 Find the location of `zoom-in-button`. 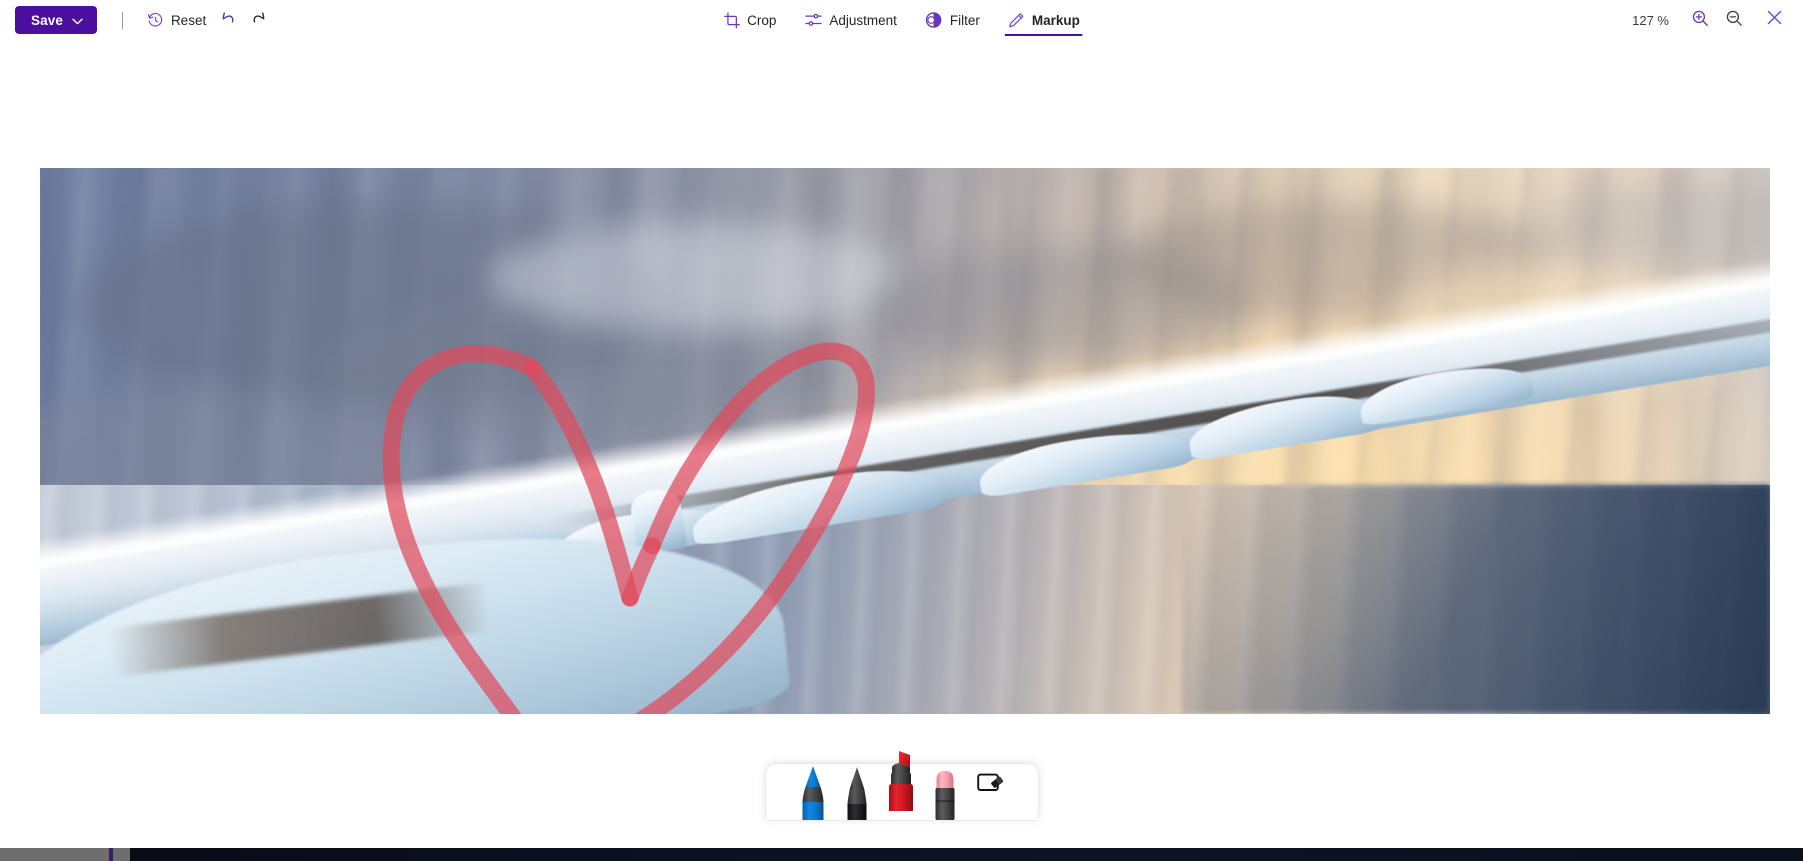

zoom-in-button is located at coordinates (1700, 20).